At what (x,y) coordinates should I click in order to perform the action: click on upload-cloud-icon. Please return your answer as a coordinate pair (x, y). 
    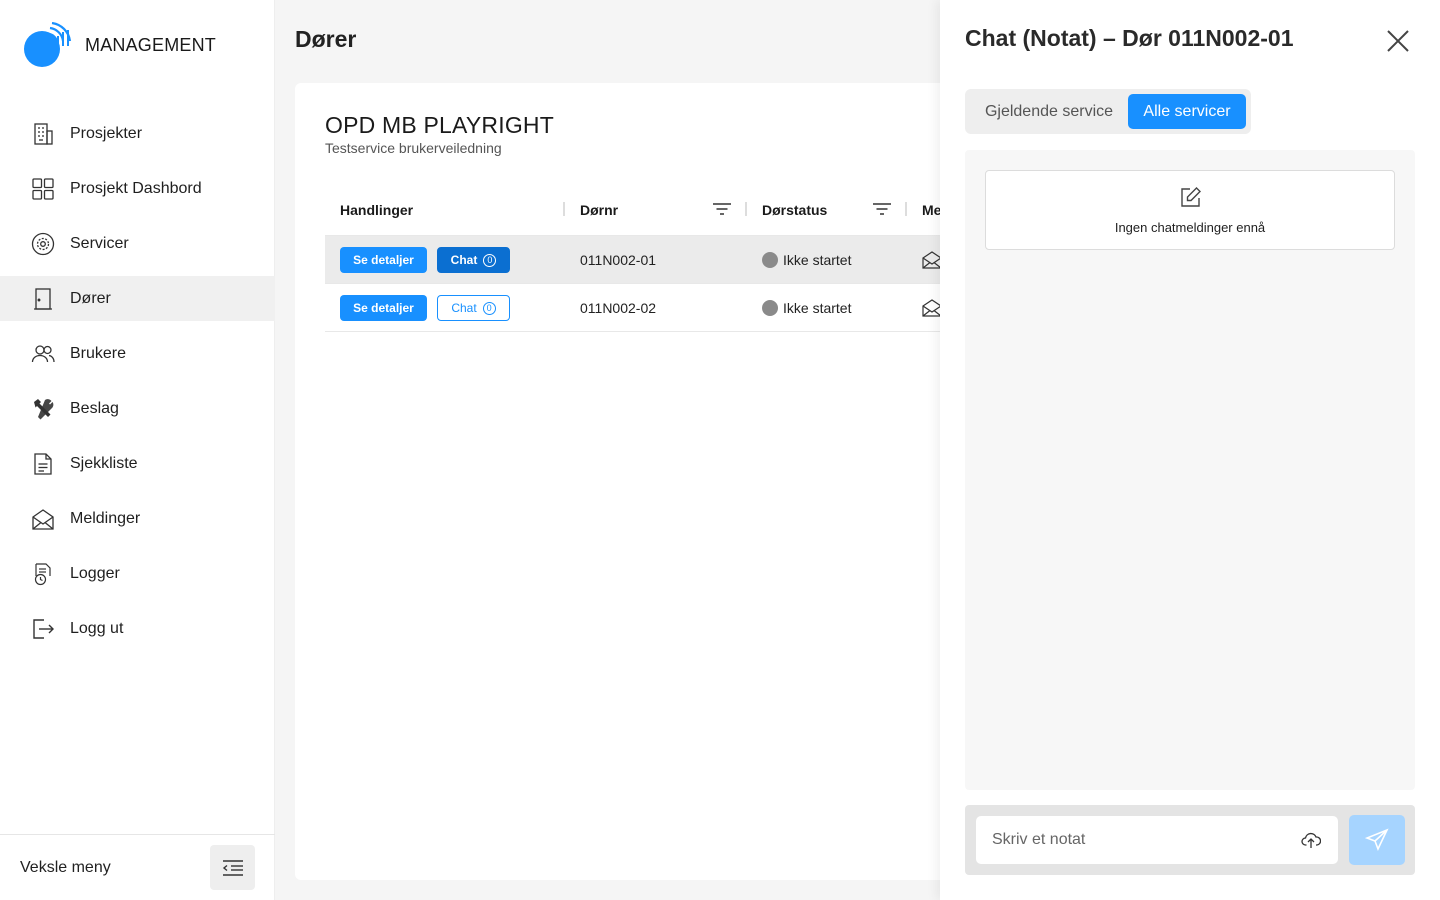
    Looking at the image, I should click on (1311, 840).